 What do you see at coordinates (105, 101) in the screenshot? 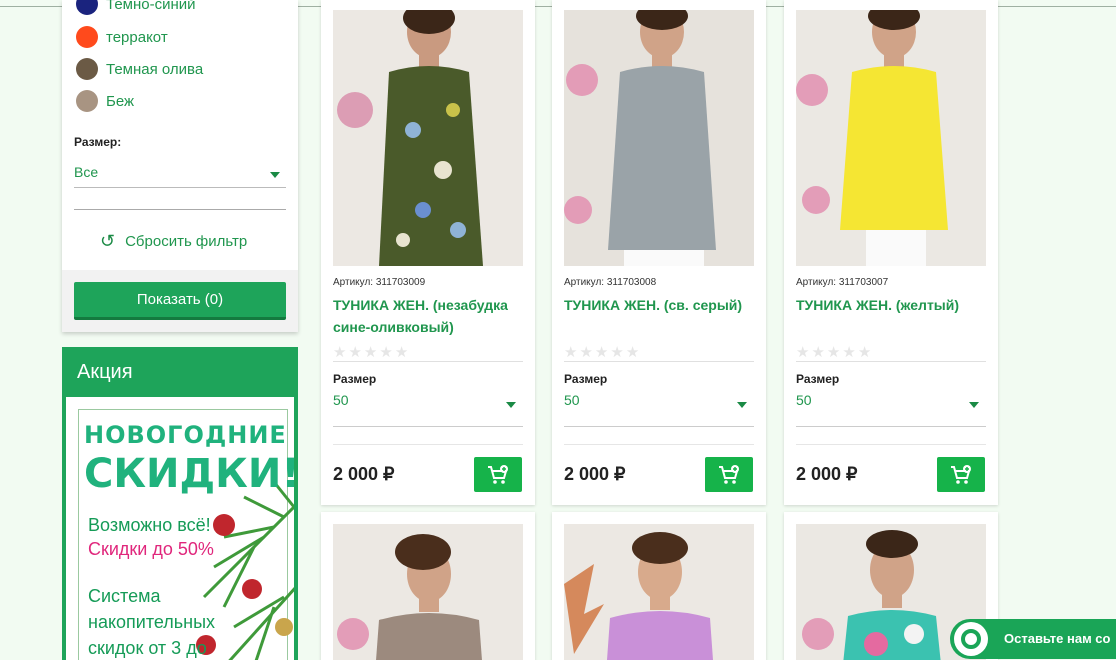
I see `color-option-beige: Беж` at bounding box center [105, 101].